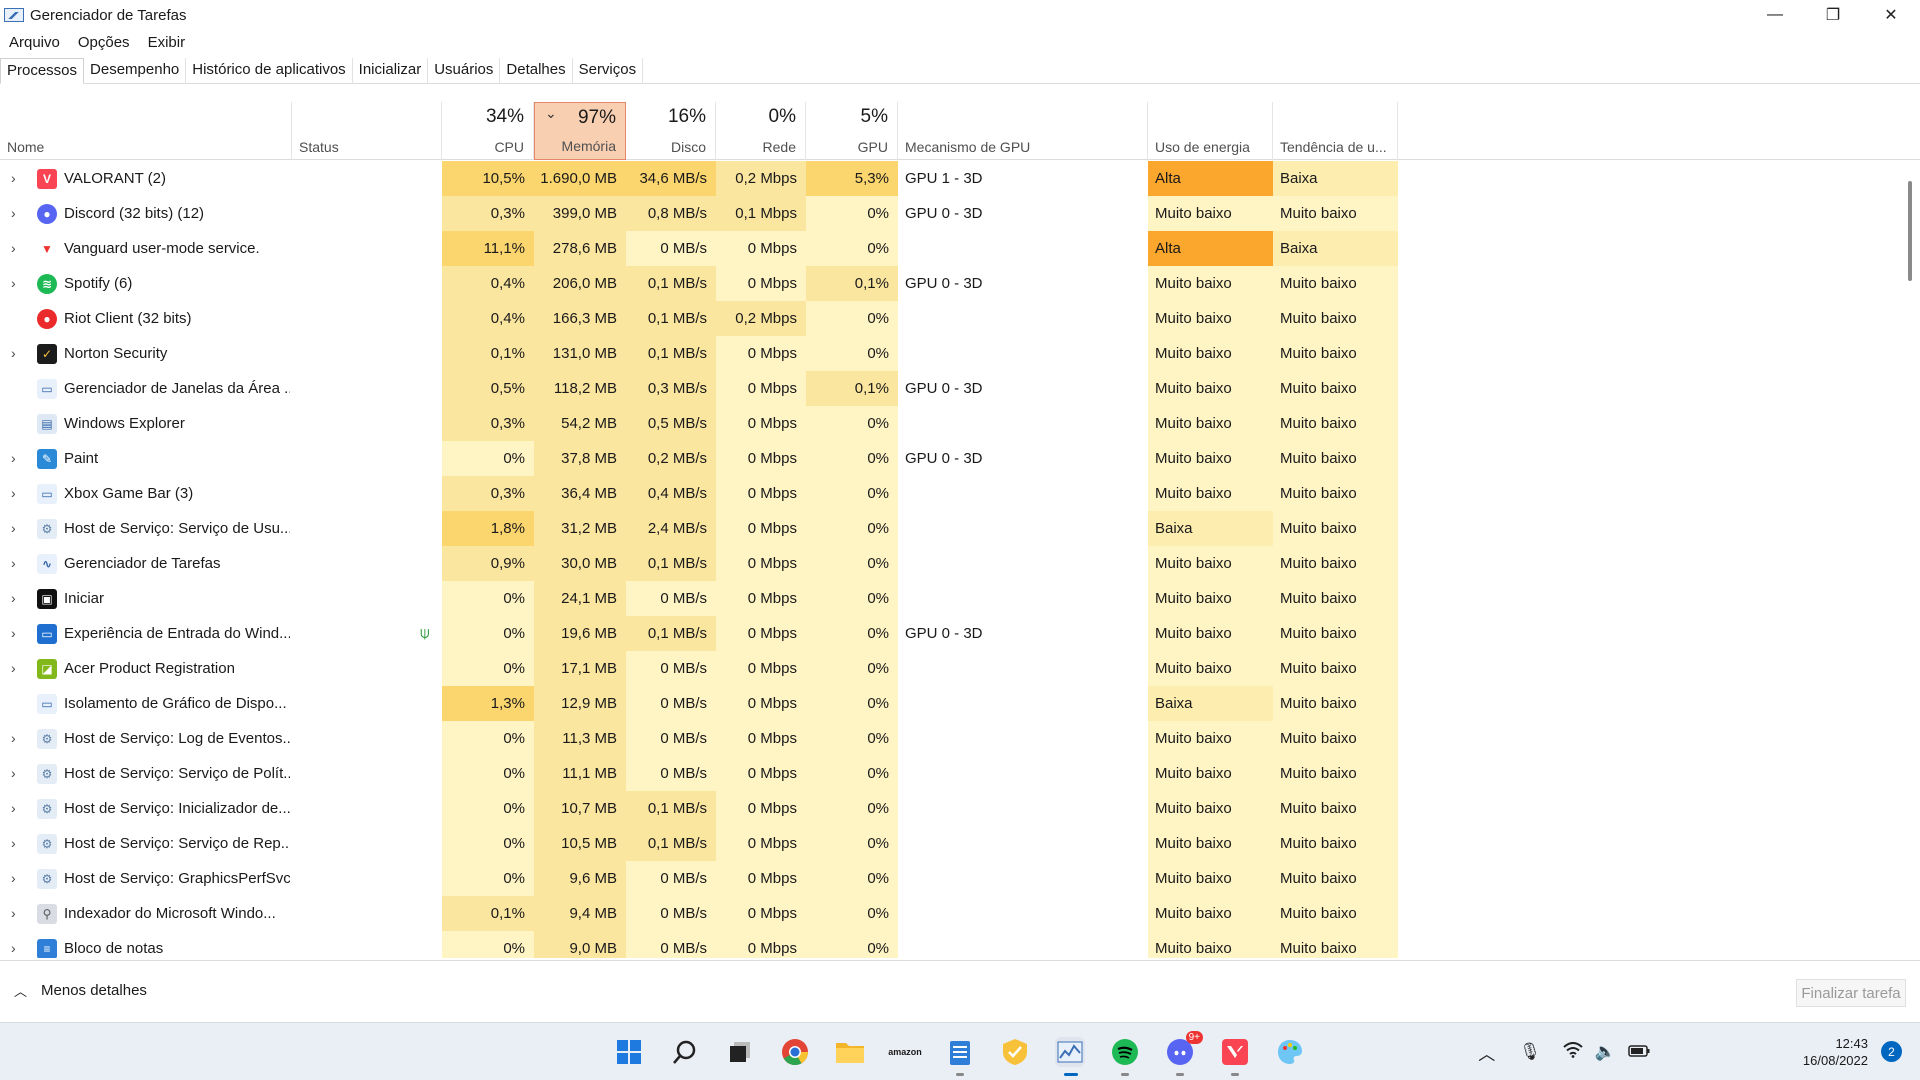  What do you see at coordinates (146, 131) in the screenshot?
I see `column-header-name: Nome` at bounding box center [146, 131].